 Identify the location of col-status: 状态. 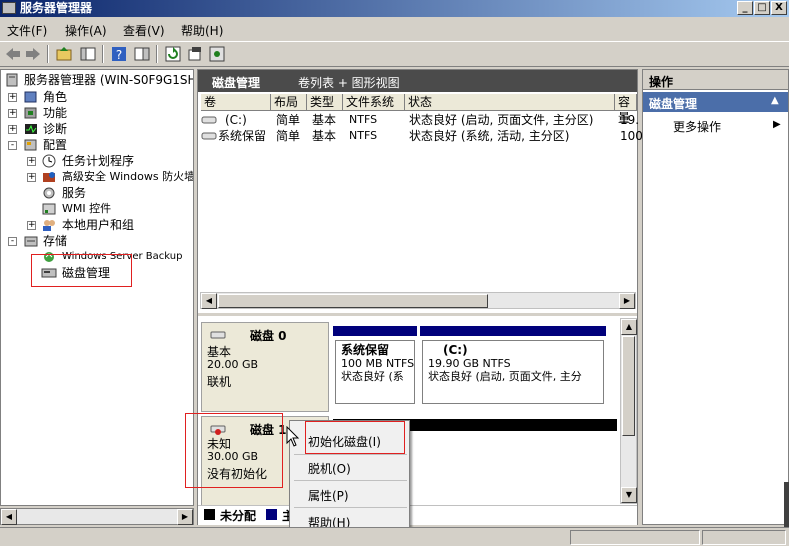
(510, 102).